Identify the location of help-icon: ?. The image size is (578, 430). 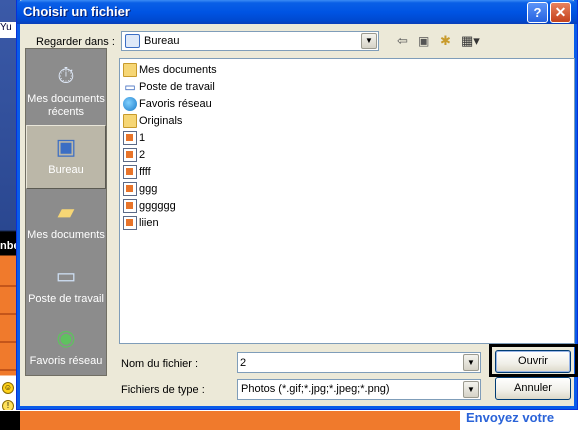
(537, 12).